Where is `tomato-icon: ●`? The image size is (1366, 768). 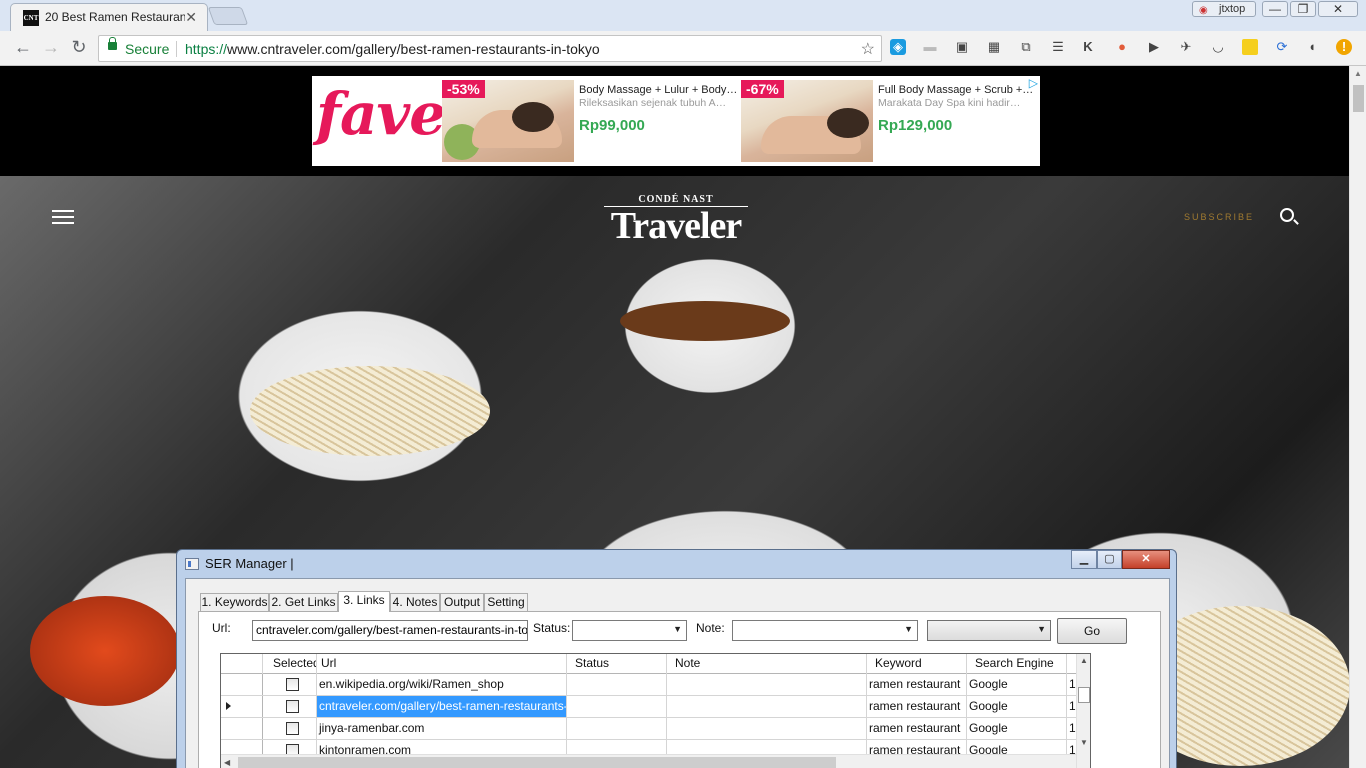
tomato-icon: ● is located at coordinates (1122, 47).